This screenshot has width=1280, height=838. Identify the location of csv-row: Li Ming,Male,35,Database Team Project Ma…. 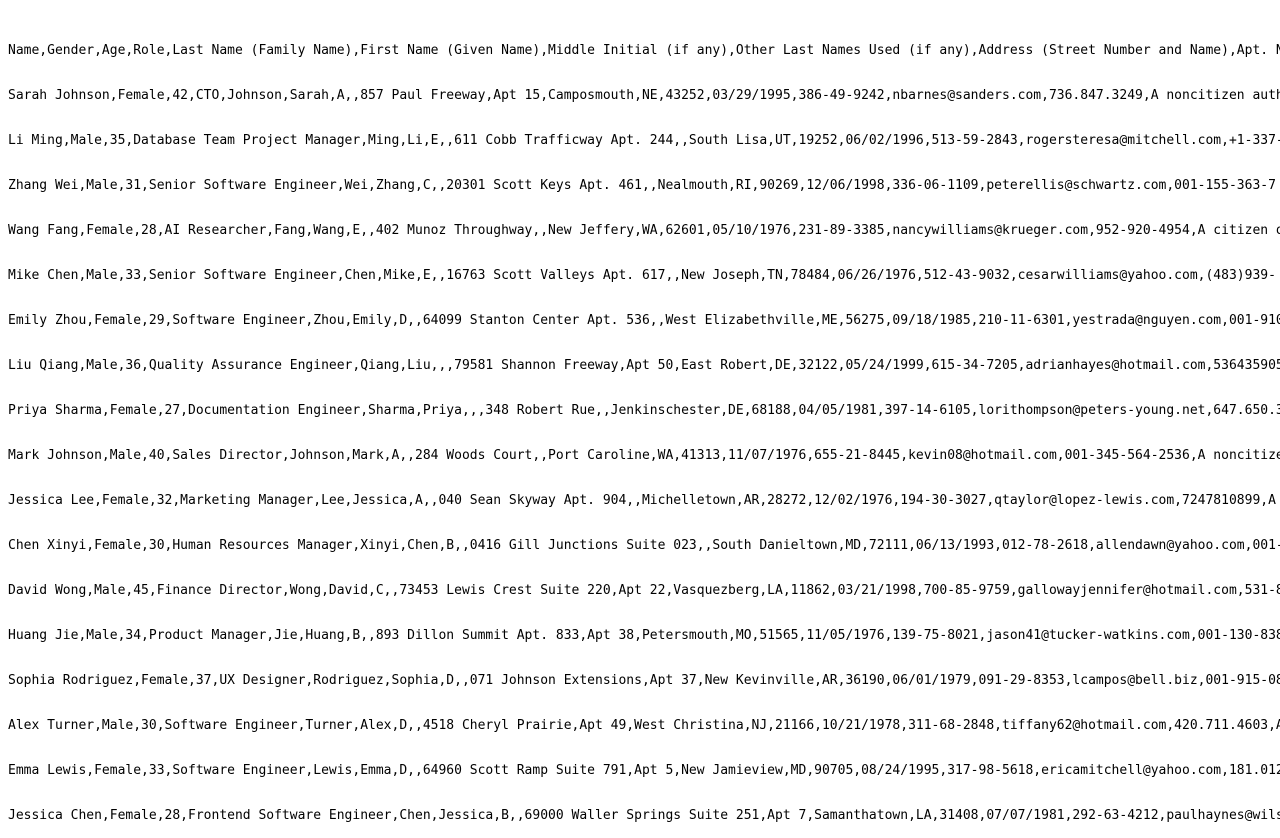
(644, 140).